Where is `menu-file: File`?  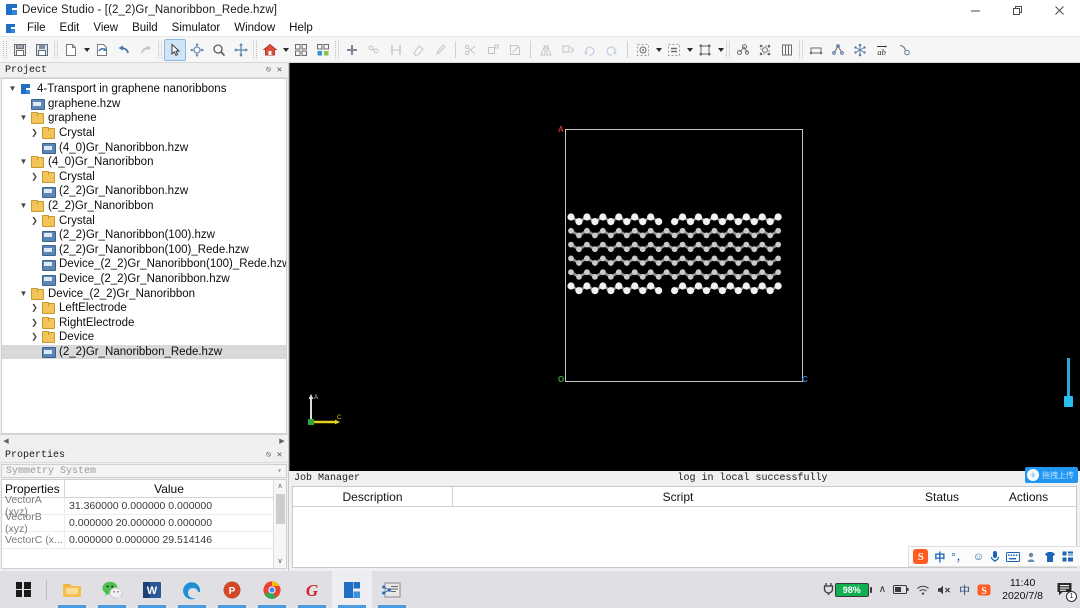
menu-file: File is located at coordinates (36, 28).